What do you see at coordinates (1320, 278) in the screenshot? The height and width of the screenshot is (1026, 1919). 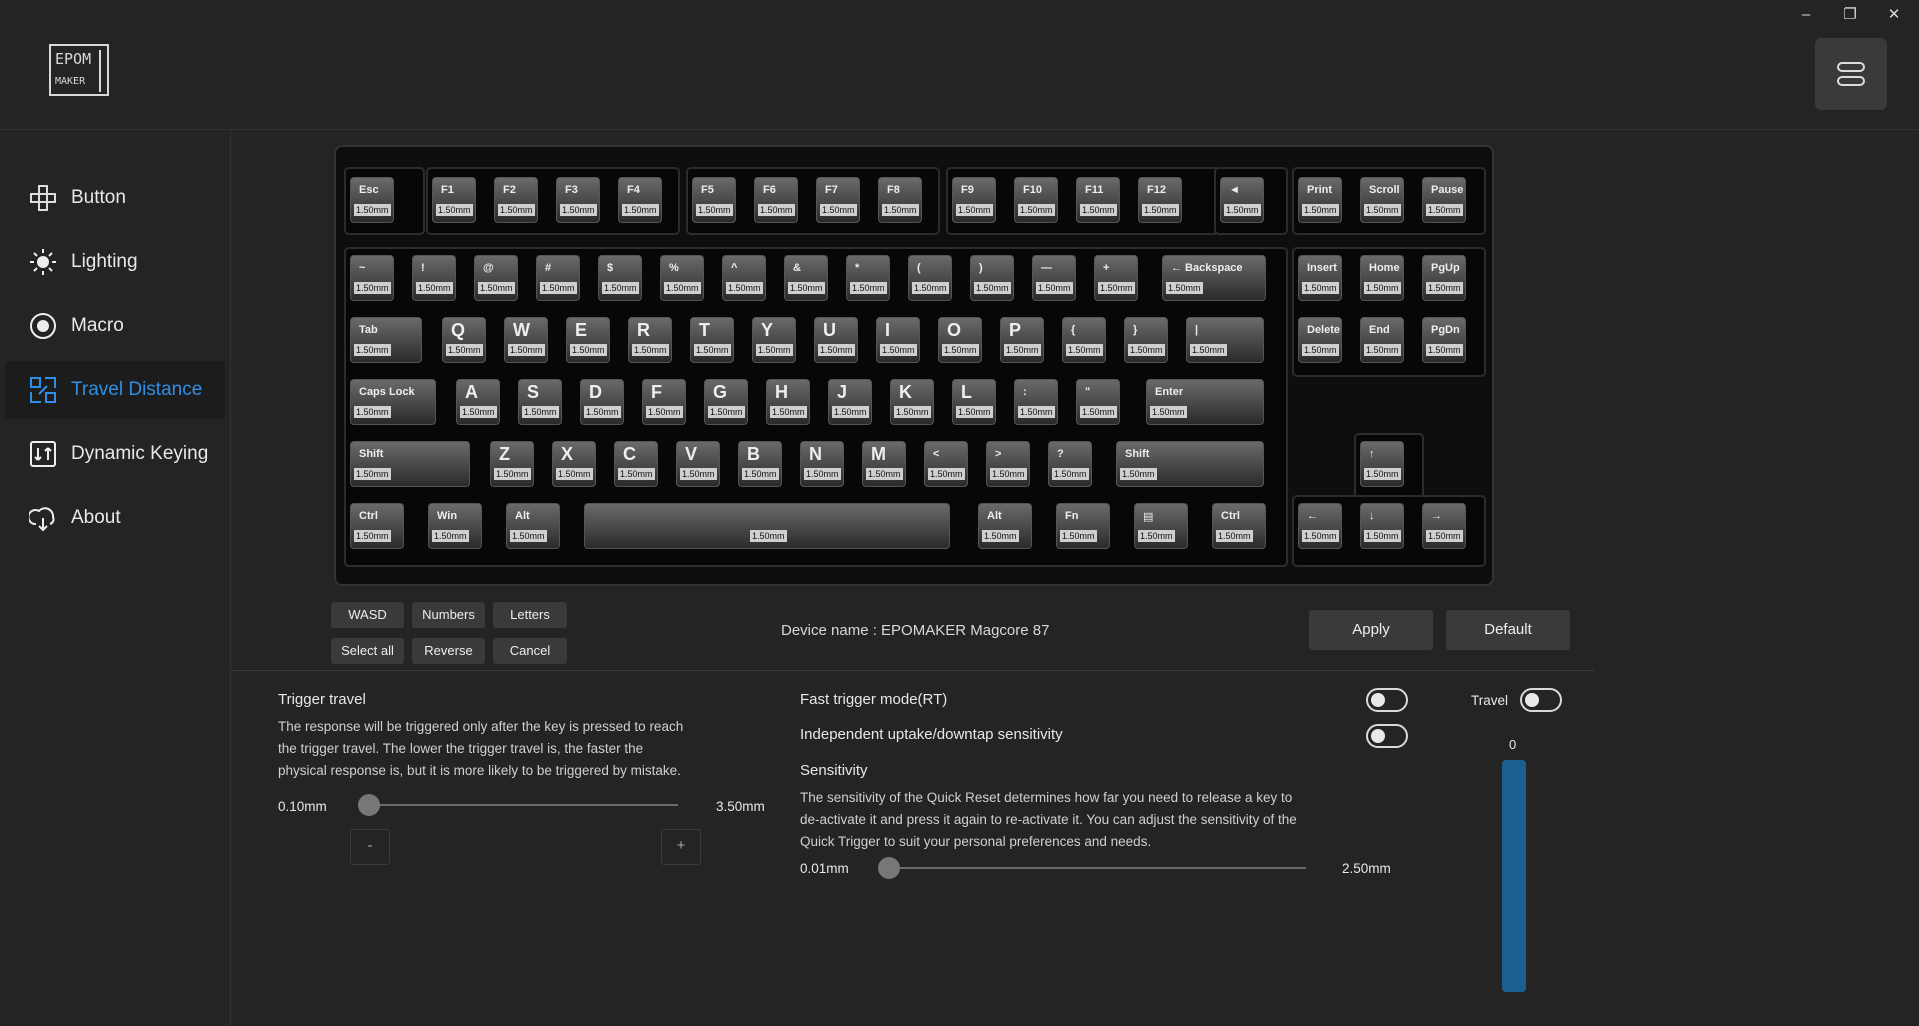 I see `key-insert: Insert 1.50mm` at bounding box center [1320, 278].